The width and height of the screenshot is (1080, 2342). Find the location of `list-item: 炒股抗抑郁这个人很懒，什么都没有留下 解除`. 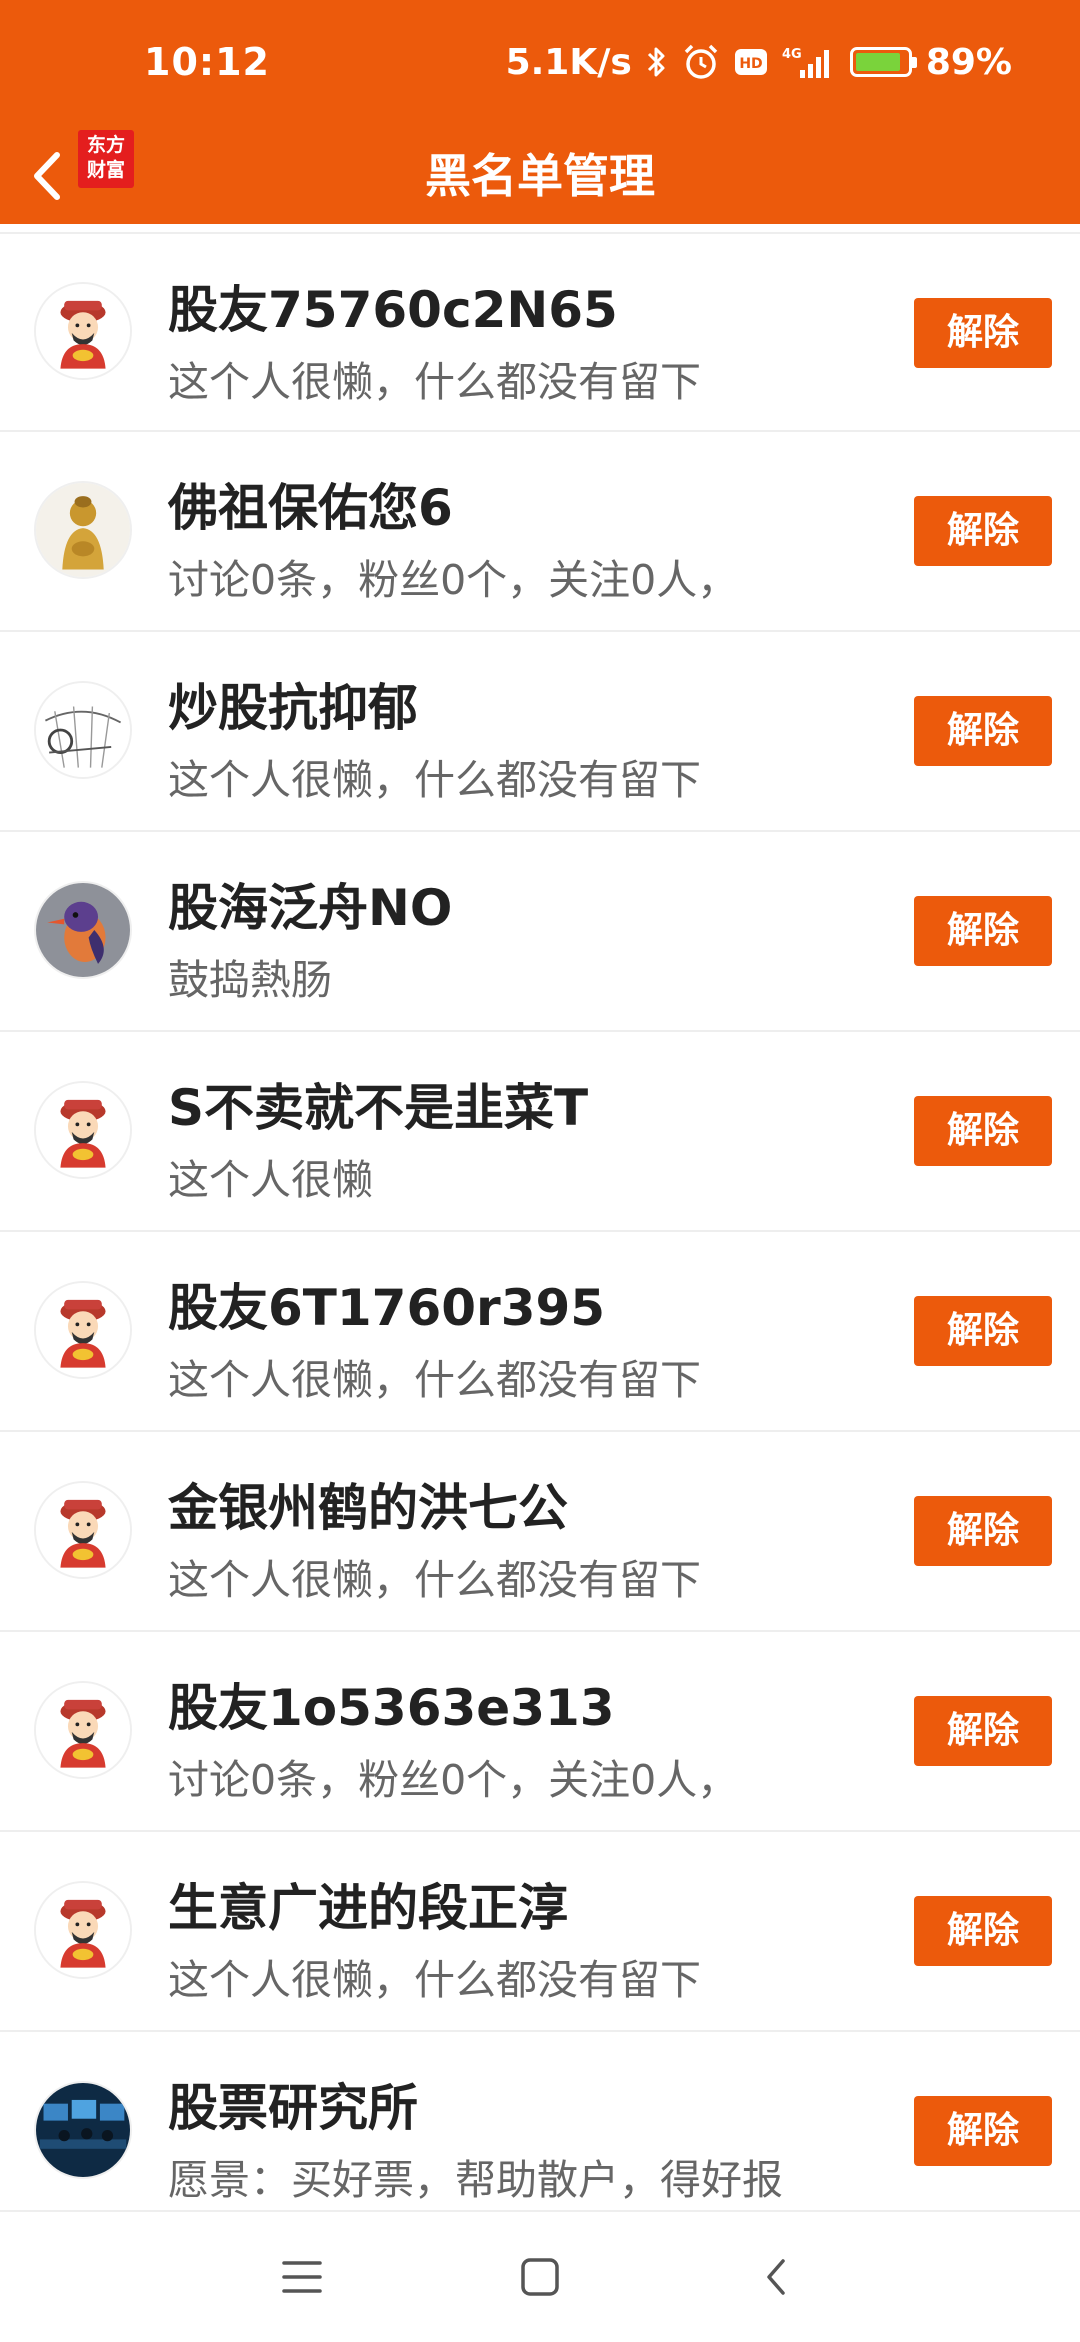

list-item: 炒股抗抑郁这个人很懒，什么都没有留下 解除 is located at coordinates (540, 732).